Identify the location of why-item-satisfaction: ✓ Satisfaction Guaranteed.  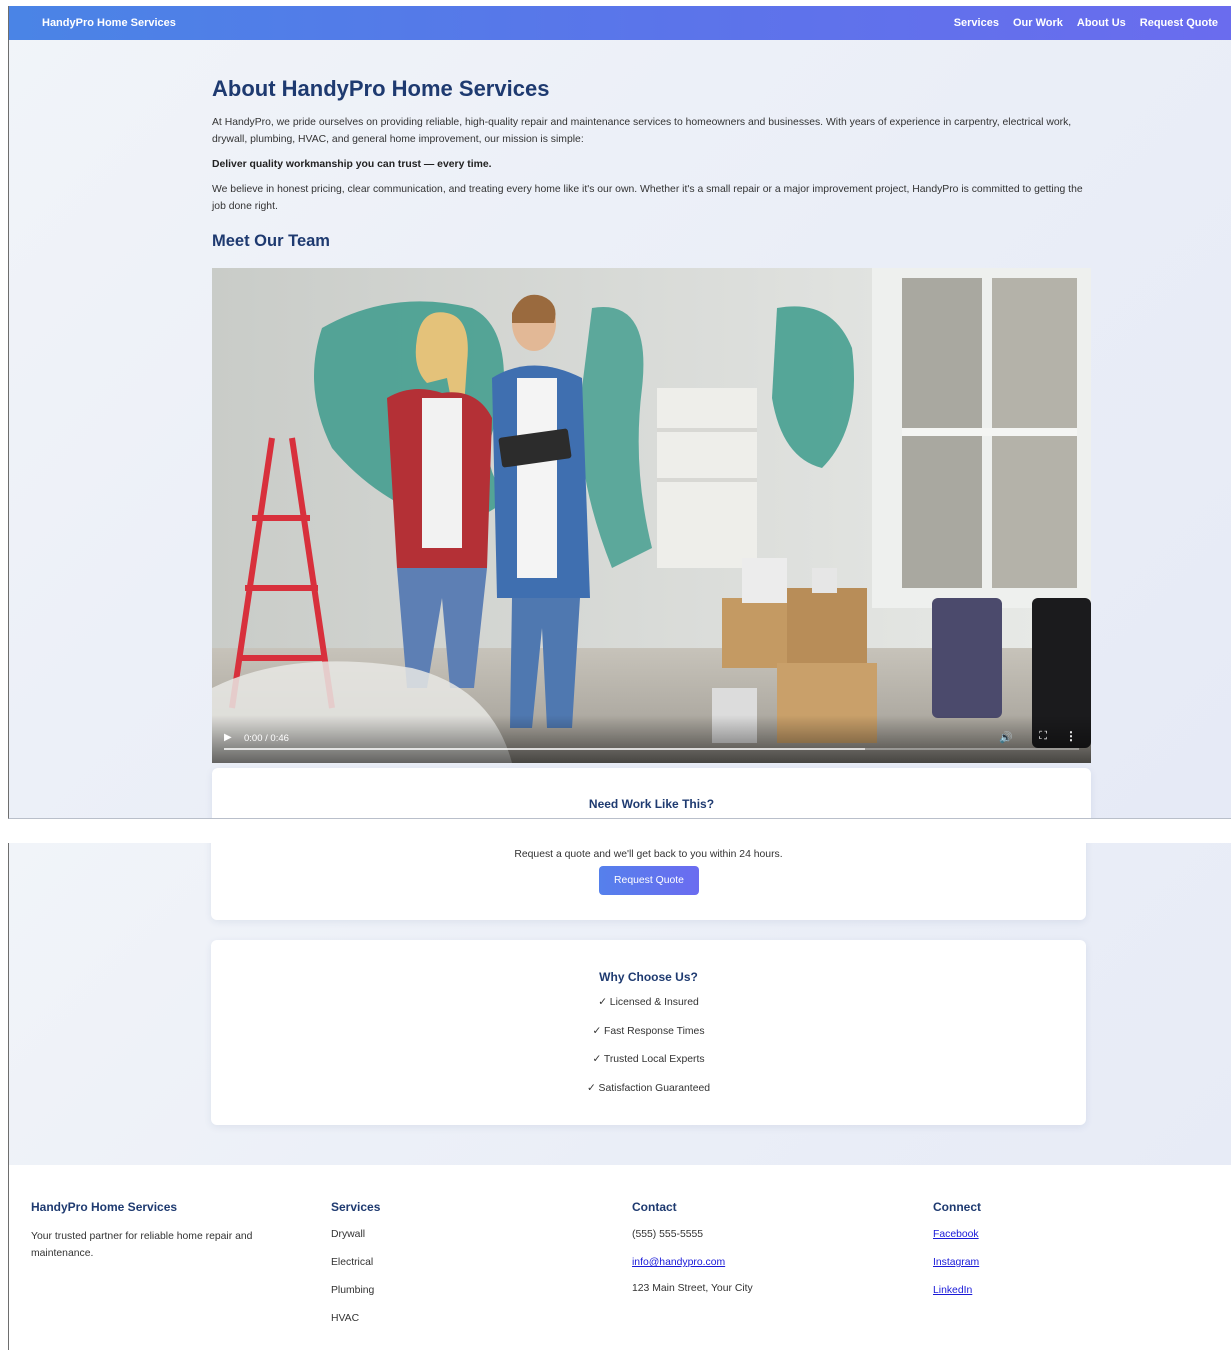
(648, 1089).